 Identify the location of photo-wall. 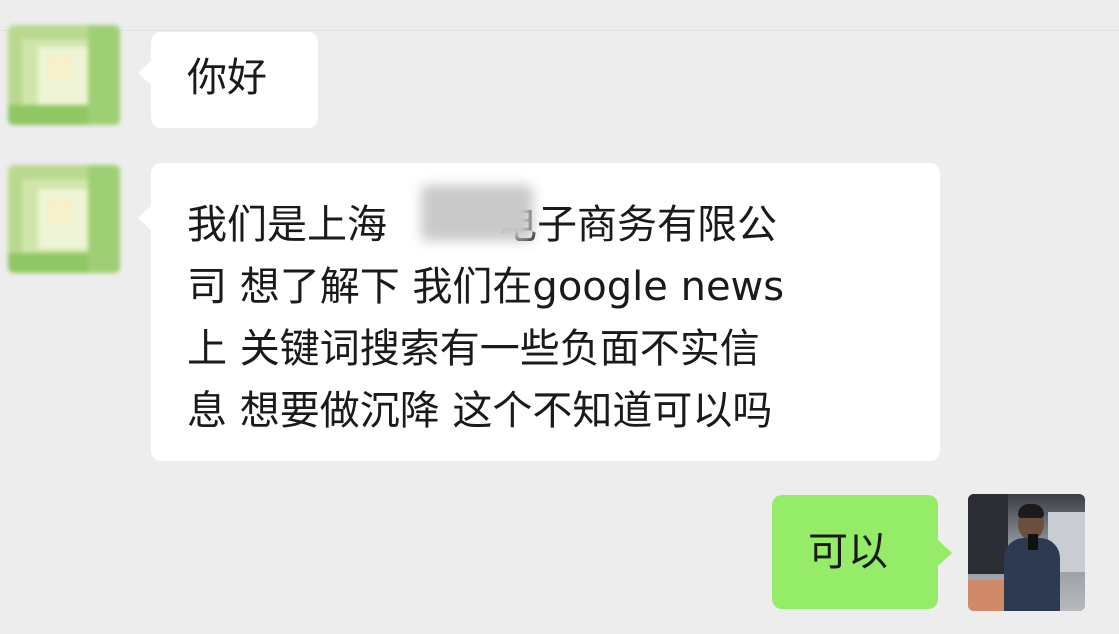
(988, 534).